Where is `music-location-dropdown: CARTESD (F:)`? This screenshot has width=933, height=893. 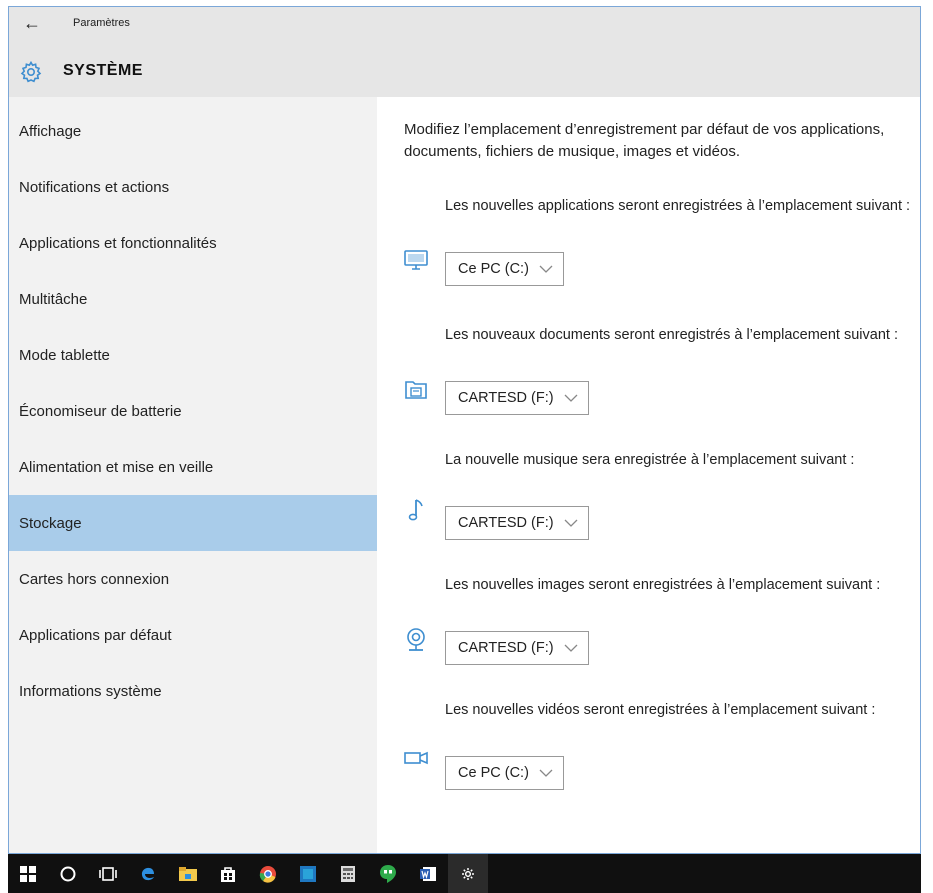 music-location-dropdown: CARTESD (F:) is located at coordinates (517, 523).